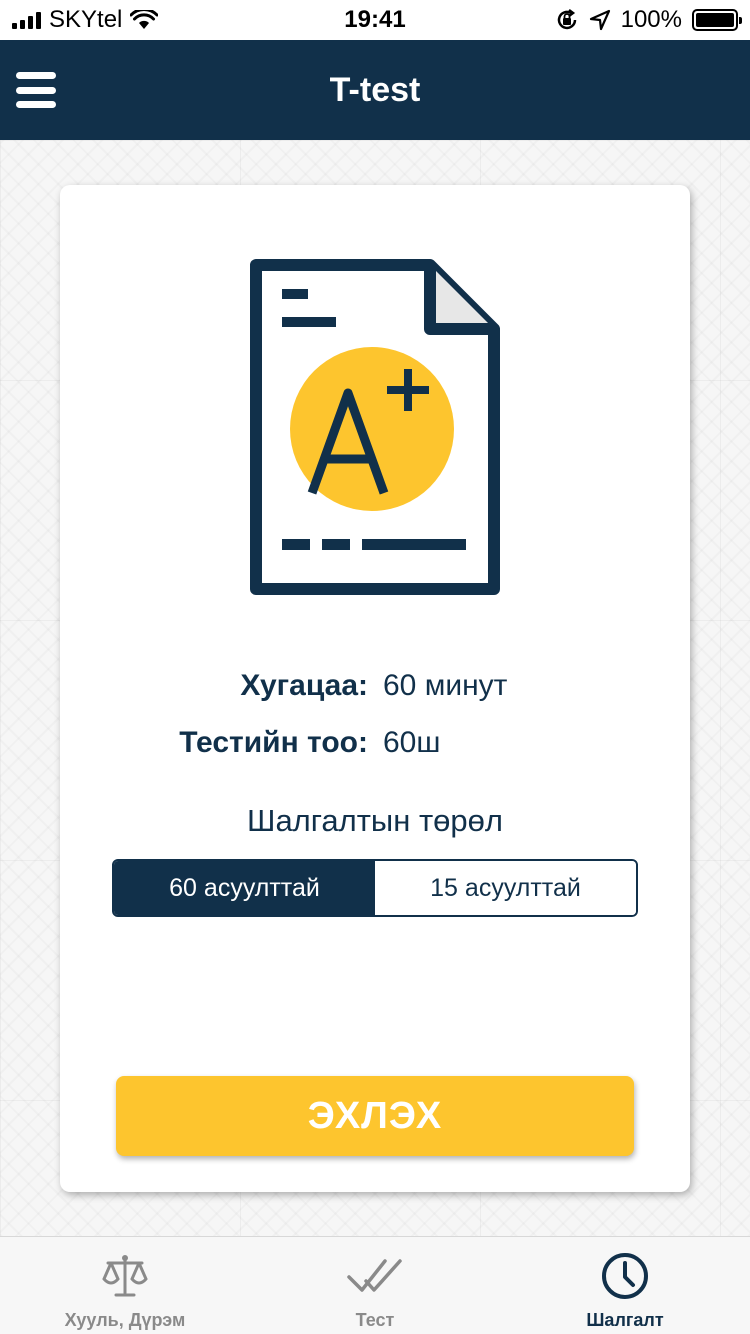 The image size is (750, 1334). What do you see at coordinates (144, 19) in the screenshot?
I see `wifi-icon` at bounding box center [144, 19].